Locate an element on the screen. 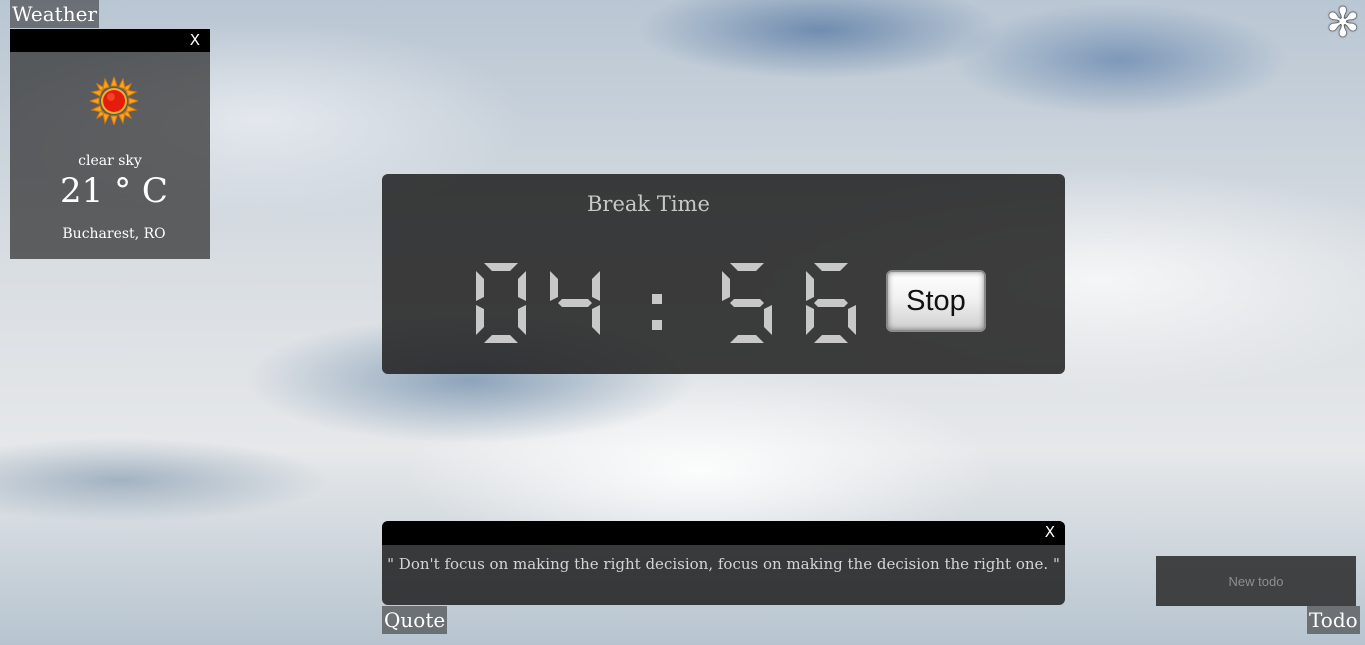 This screenshot has width=1365, height=645. weather-widget: X clear sky 21 ° C Bucharest, RO is located at coordinates (110, 144).